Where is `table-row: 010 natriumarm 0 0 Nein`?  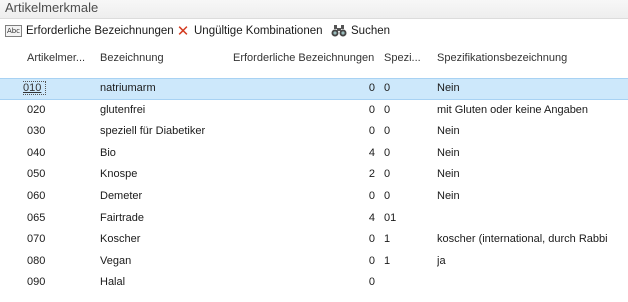 table-row: 010 natriumarm 0 0 Nein is located at coordinates (314, 89).